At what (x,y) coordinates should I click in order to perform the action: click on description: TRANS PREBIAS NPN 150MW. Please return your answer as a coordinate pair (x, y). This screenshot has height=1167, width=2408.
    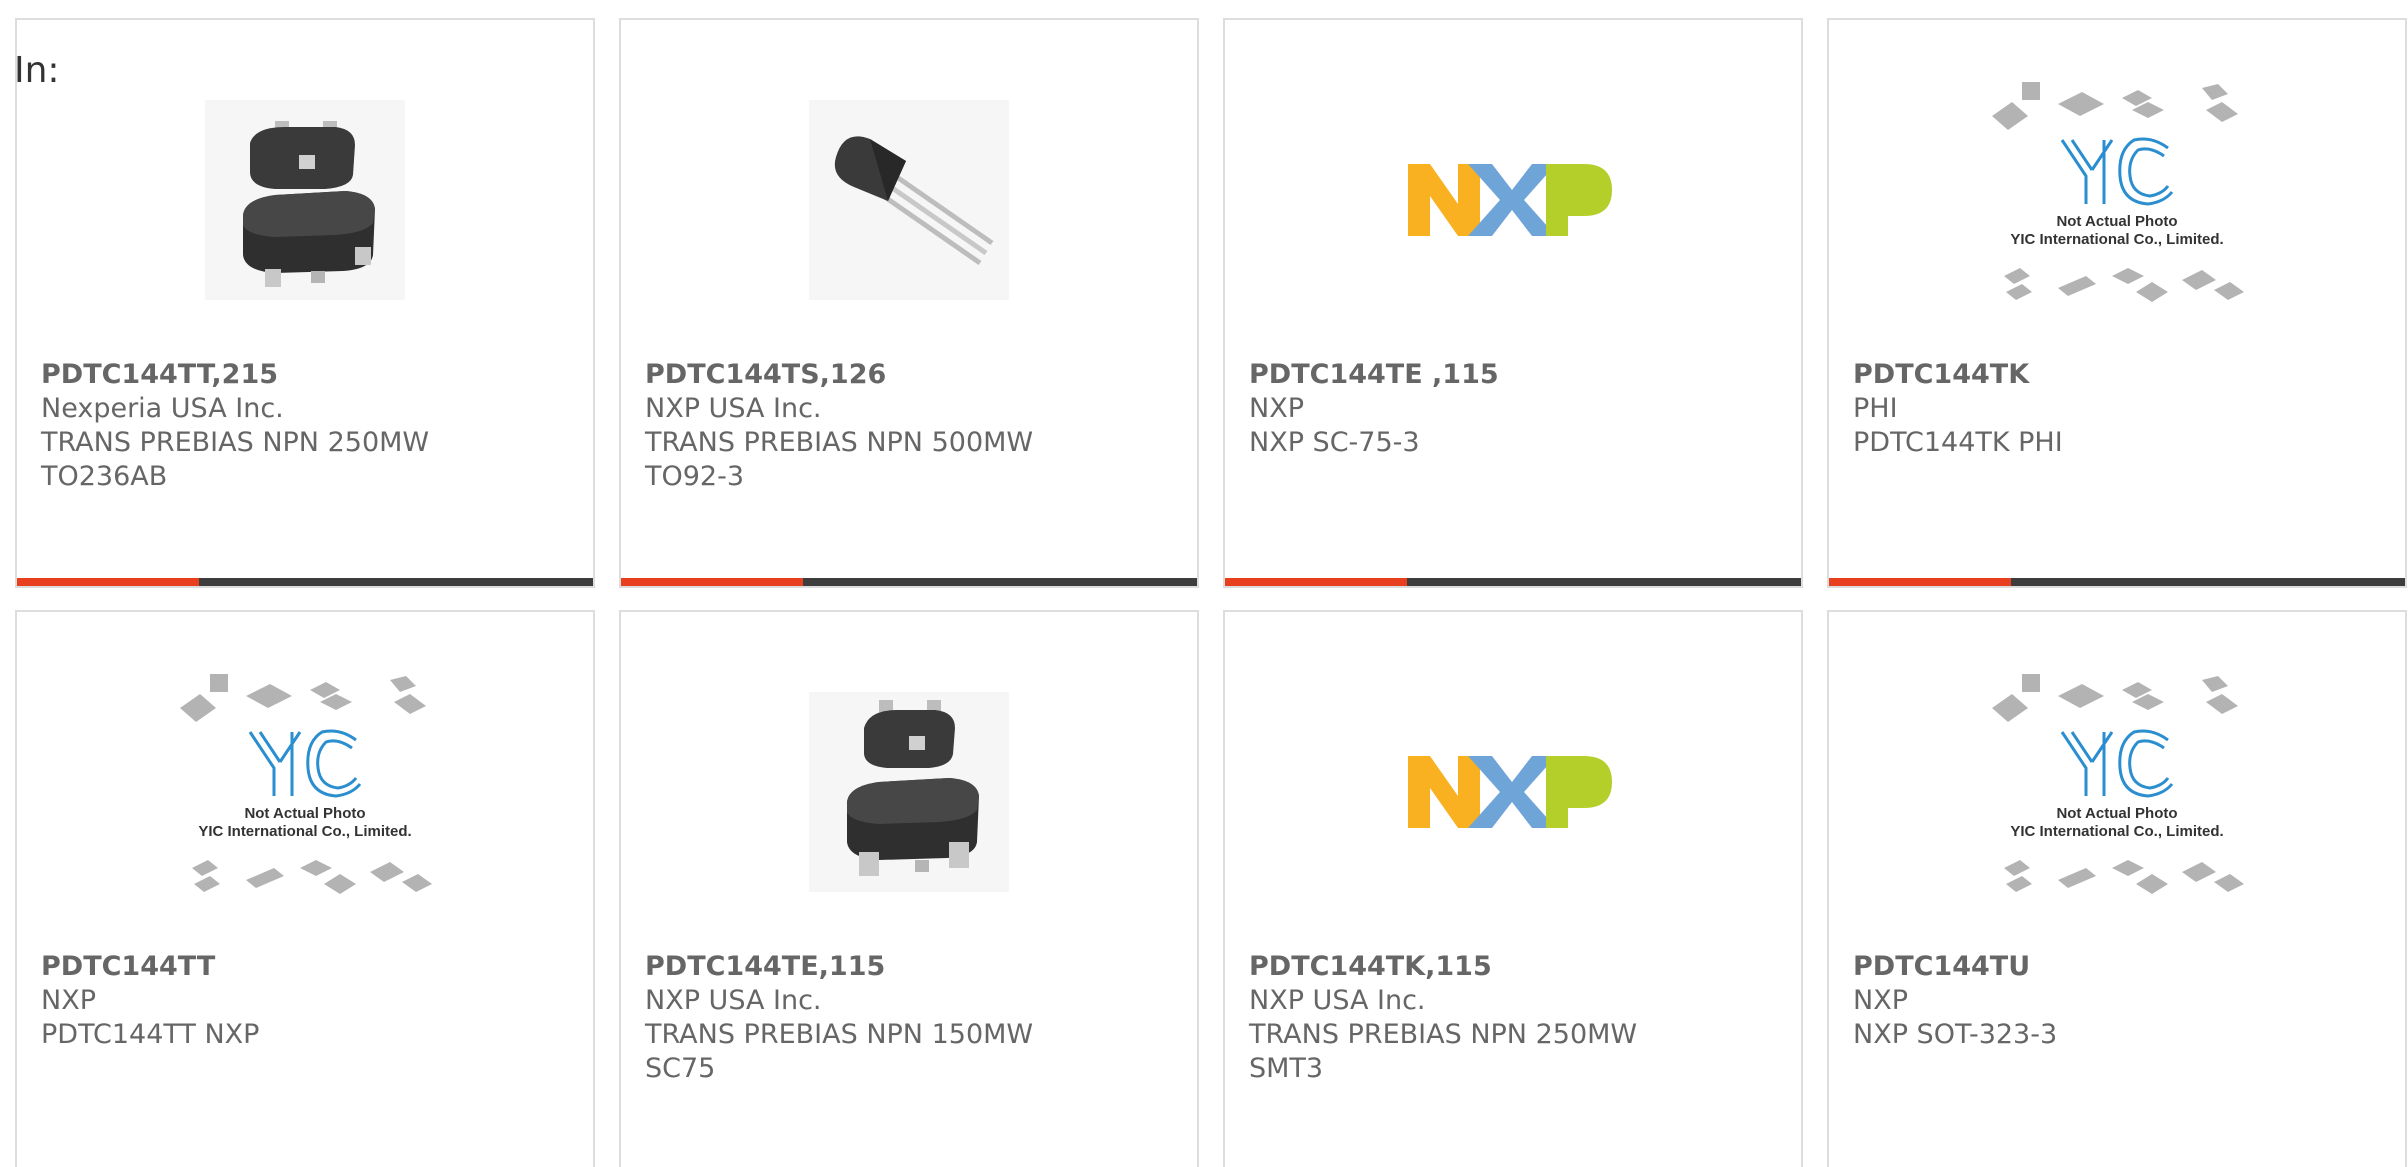
    Looking at the image, I should click on (839, 1034).